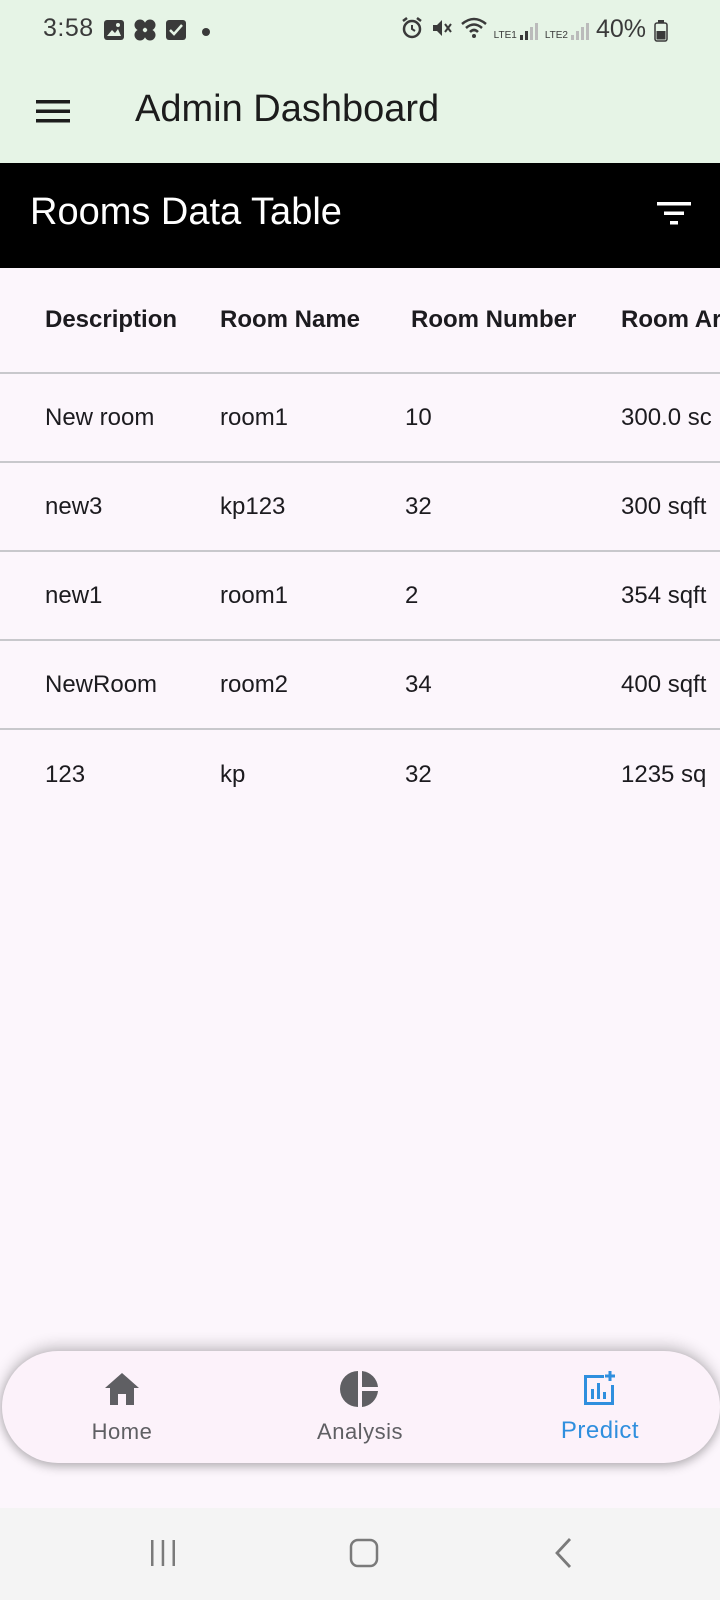 This screenshot has width=720, height=1600. I want to click on cell-description: NewRoom, so click(101, 684).